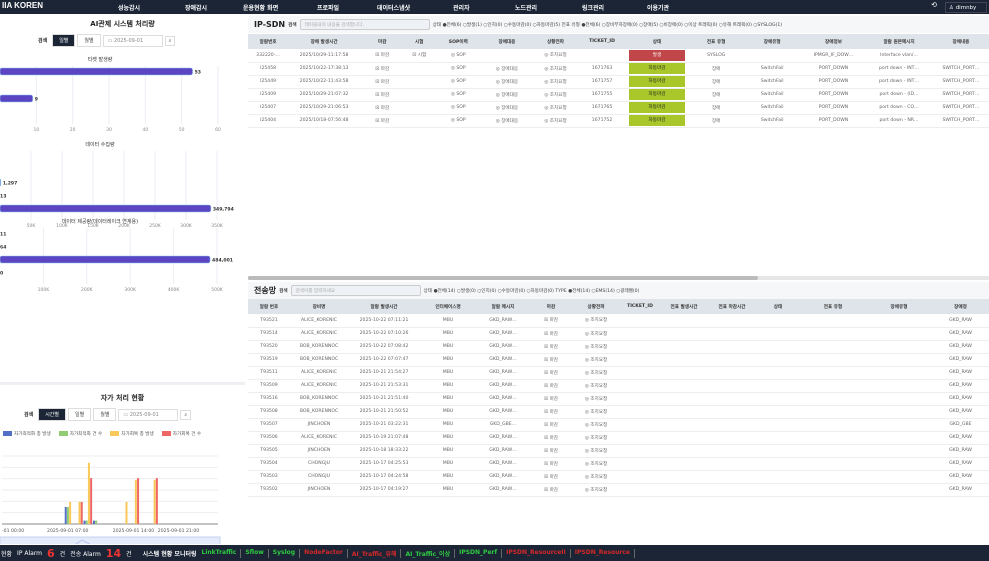 This screenshot has width=989, height=561. Describe the element at coordinates (326, 553) in the screenshot. I see `monitor-link: NodeFactor` at that location.